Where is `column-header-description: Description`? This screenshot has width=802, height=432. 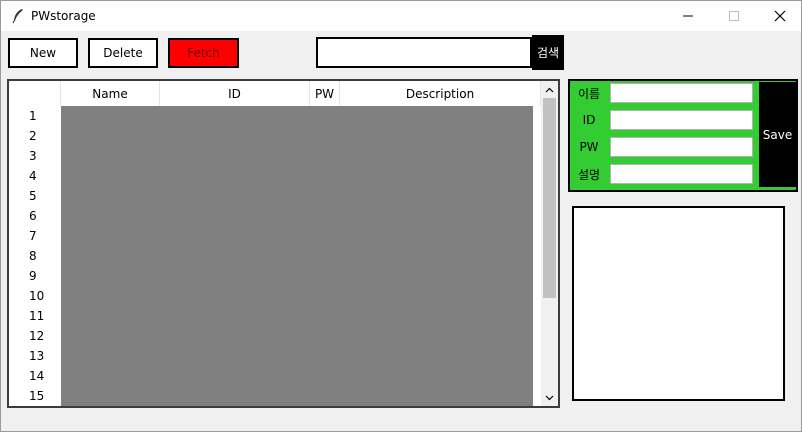
column-header-description: Description is located at coordinates (440, 93).